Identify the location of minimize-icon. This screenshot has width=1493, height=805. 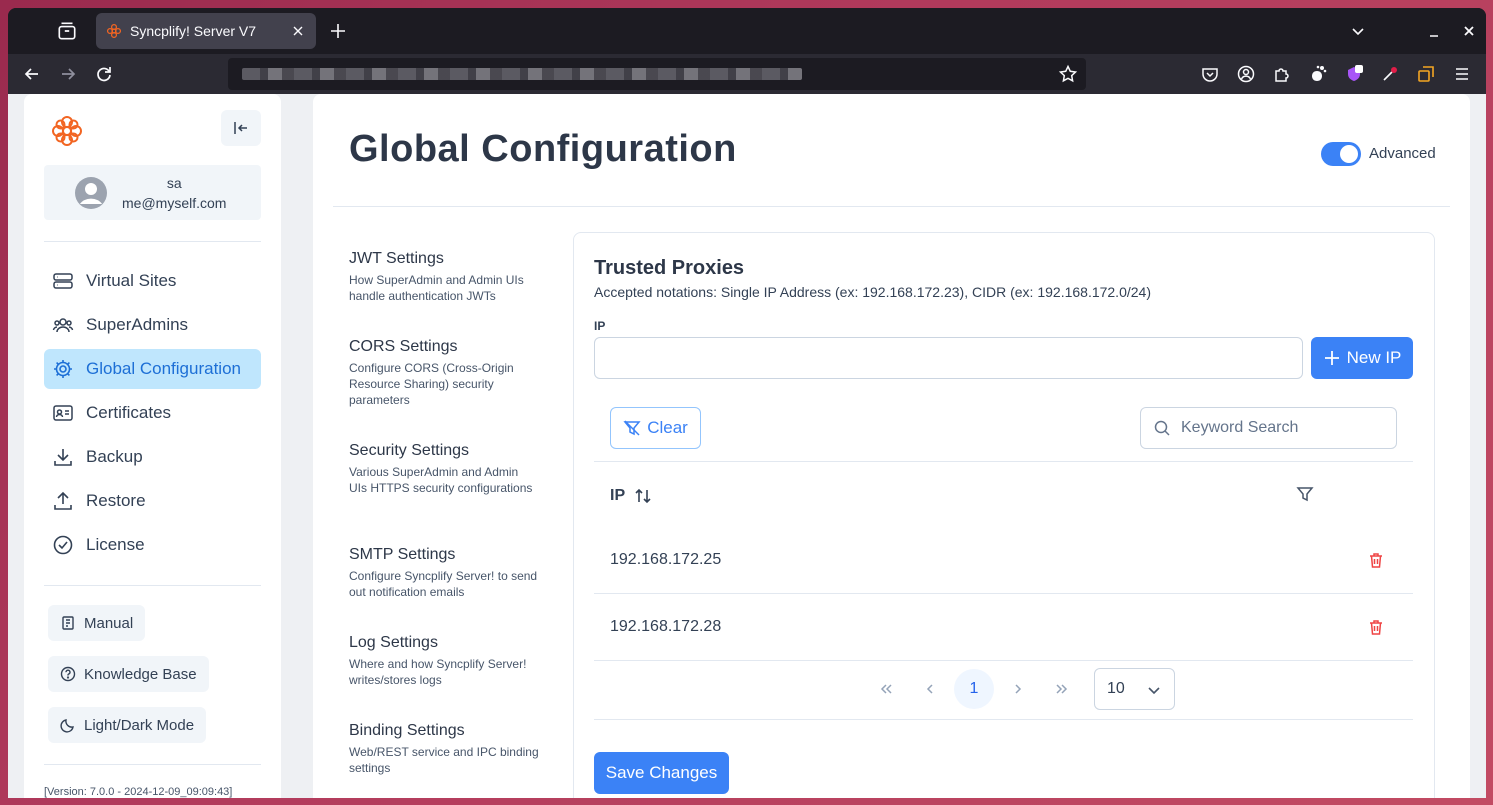
(1434, 31).